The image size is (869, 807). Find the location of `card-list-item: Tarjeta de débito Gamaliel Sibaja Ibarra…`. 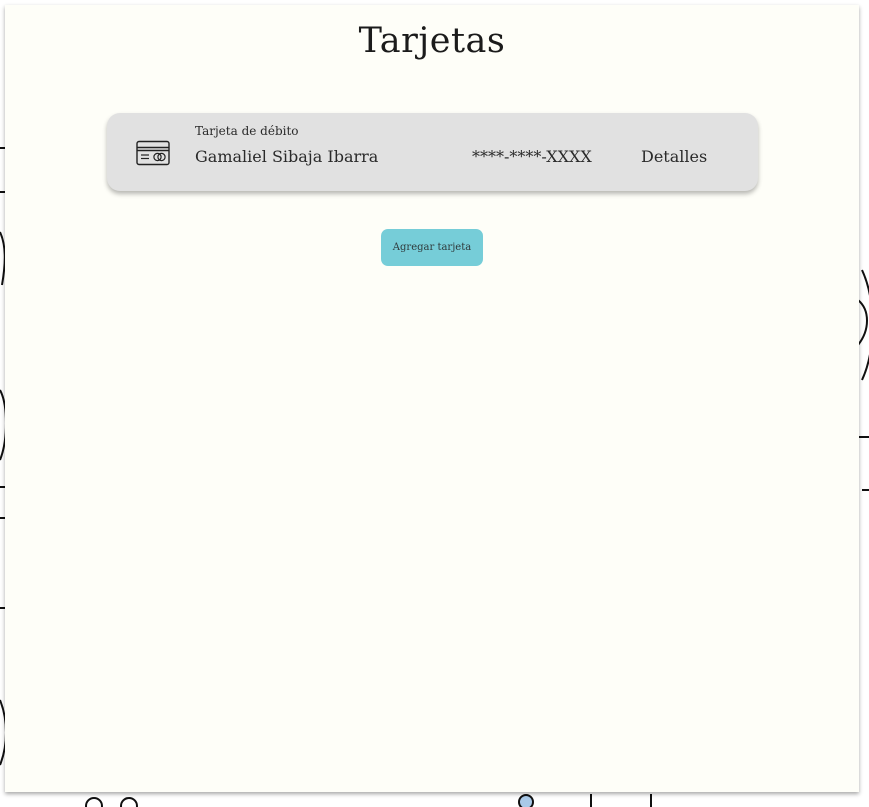

card-list-item: Tarjeta de débito Gamaliel Sibaja Ibarra… is located at coordinates (432, 152).